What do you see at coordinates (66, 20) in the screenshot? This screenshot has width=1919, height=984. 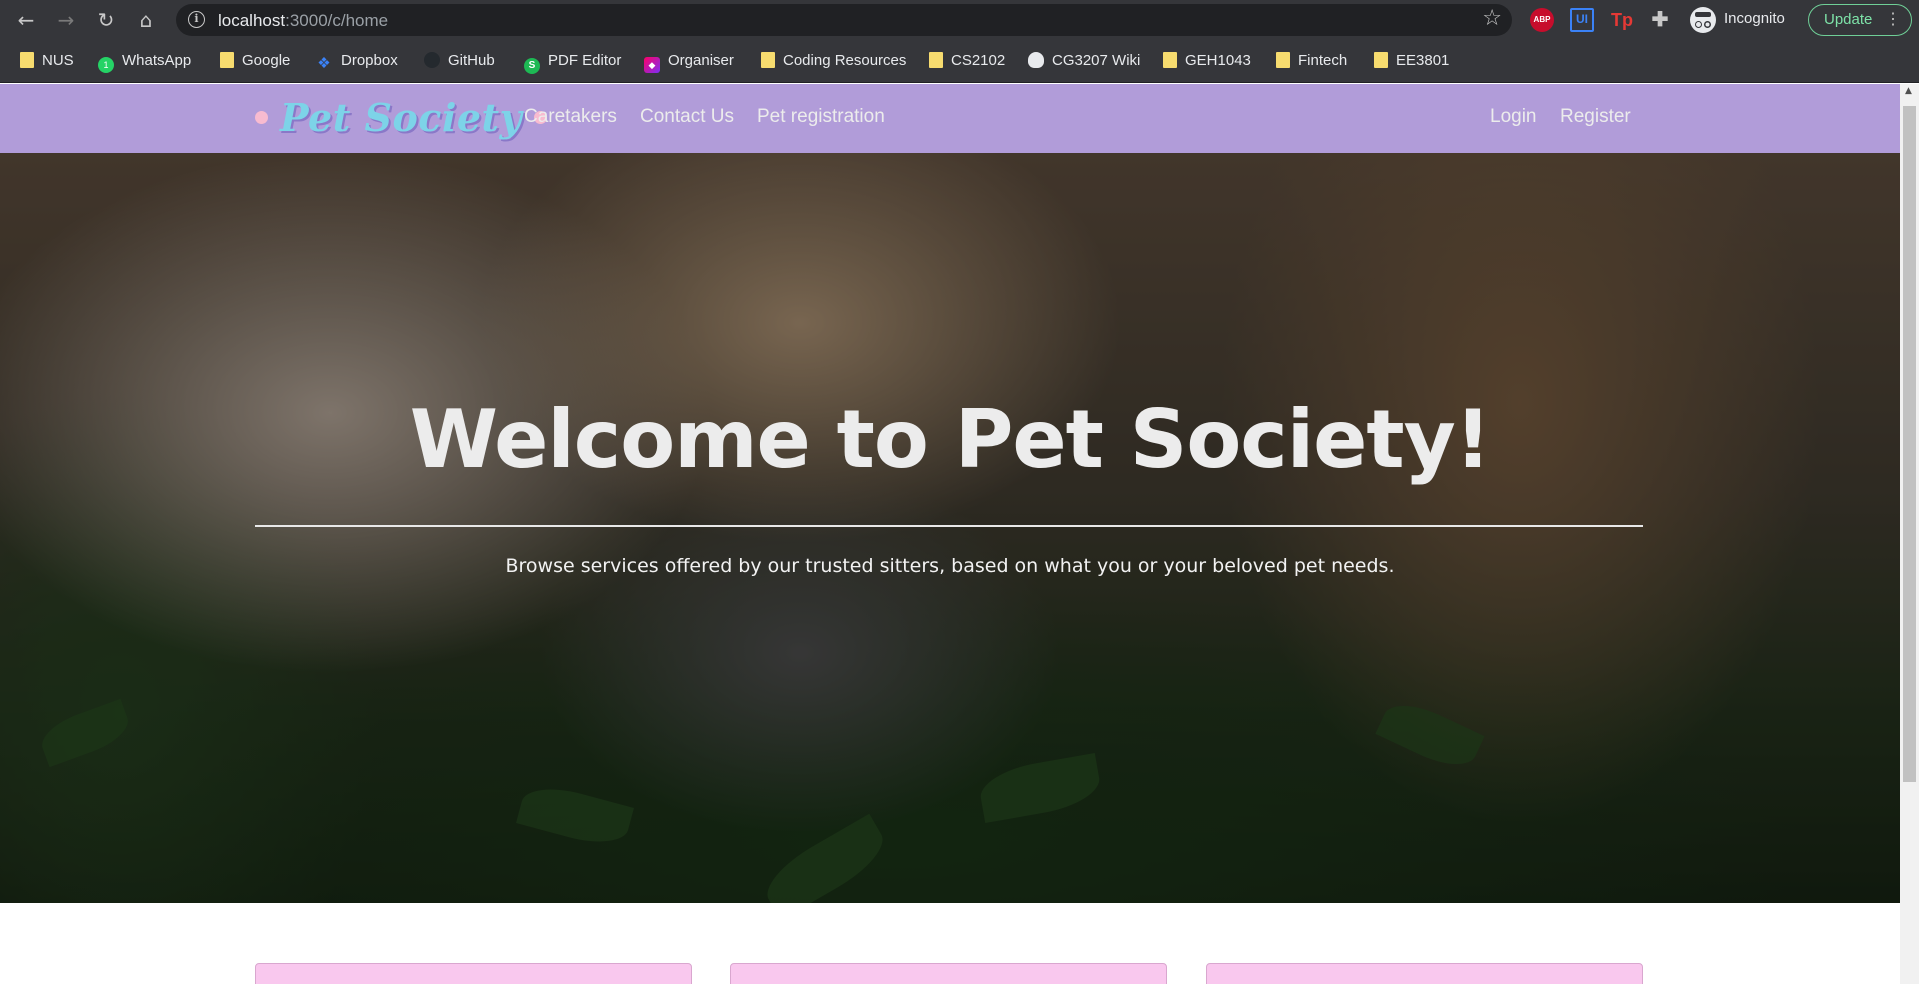 I see `forward-arrow-icon: →` at bounding box center [66, 20].